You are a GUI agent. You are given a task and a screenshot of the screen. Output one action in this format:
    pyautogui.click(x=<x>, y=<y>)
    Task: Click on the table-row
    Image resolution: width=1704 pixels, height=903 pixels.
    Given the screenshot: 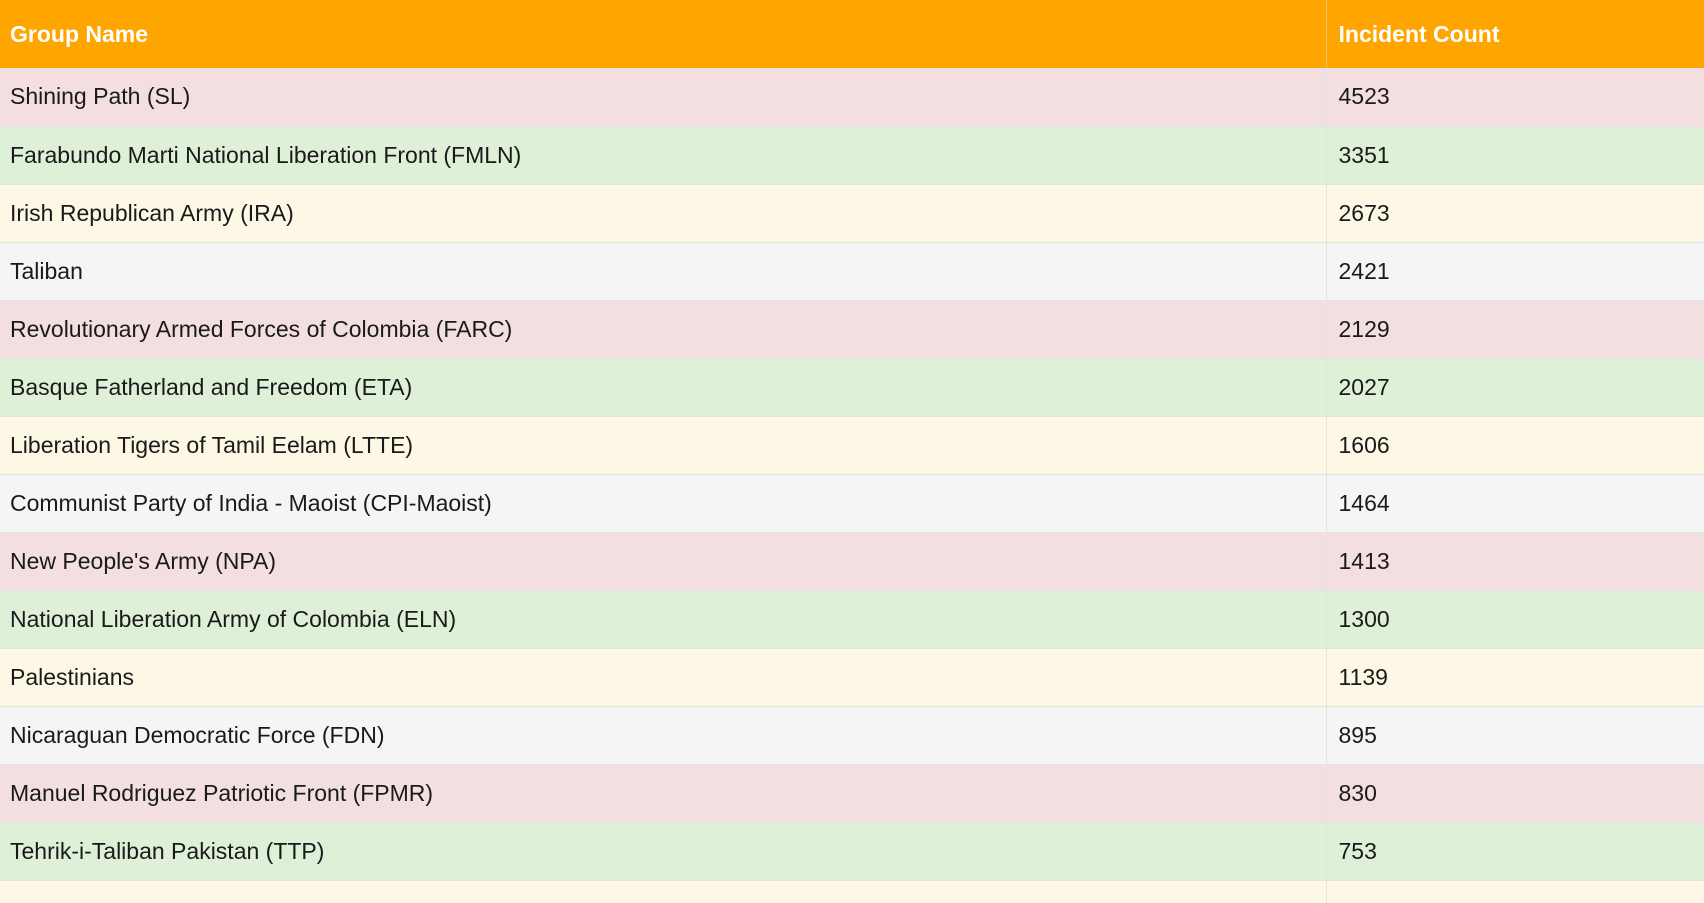 What is the action you would take?
    pyautogui.click(x=852, y=891)
    